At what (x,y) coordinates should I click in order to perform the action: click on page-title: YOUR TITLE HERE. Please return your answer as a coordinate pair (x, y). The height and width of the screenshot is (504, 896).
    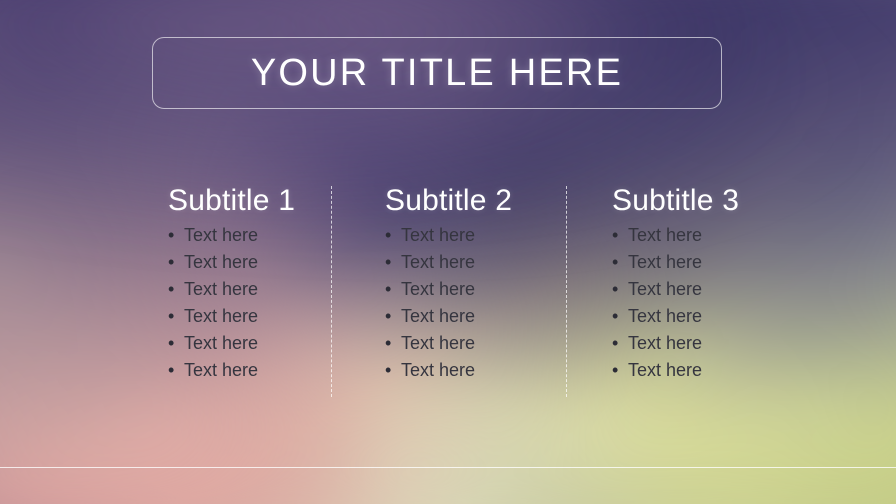
    Looking at the image, I should click on (437, 73).